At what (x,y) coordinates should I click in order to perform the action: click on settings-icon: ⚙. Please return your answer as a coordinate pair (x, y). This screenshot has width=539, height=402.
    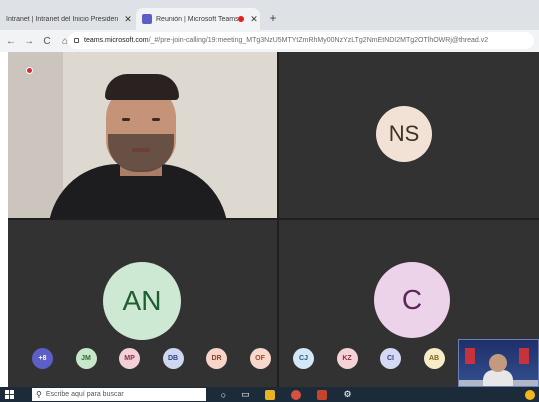
    Looking at the image, I should click on (347, 394).